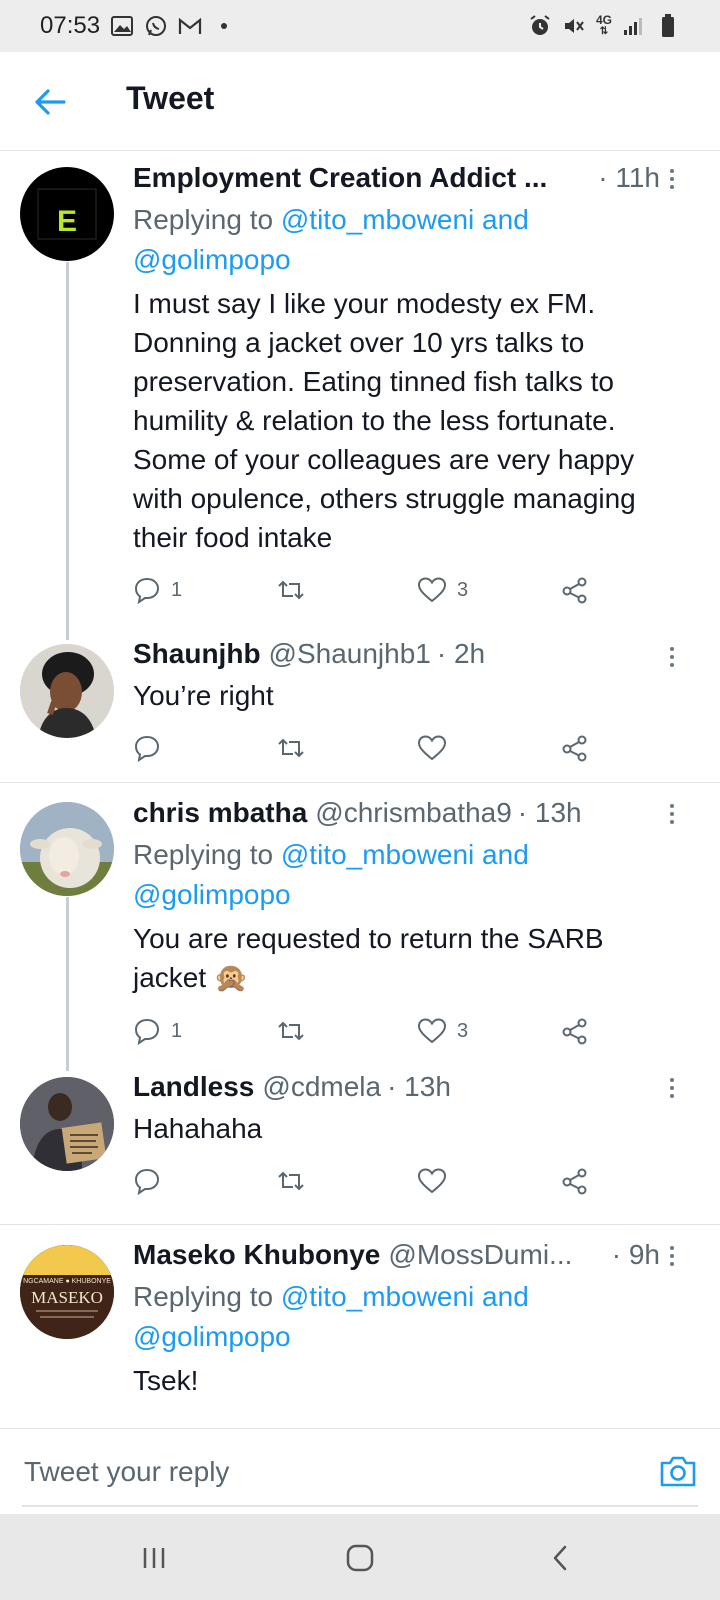 This screenshot has width=720, height=1600. I want to click on tweet-header: Landless @cdmela · 13h, so click(396, 1087).